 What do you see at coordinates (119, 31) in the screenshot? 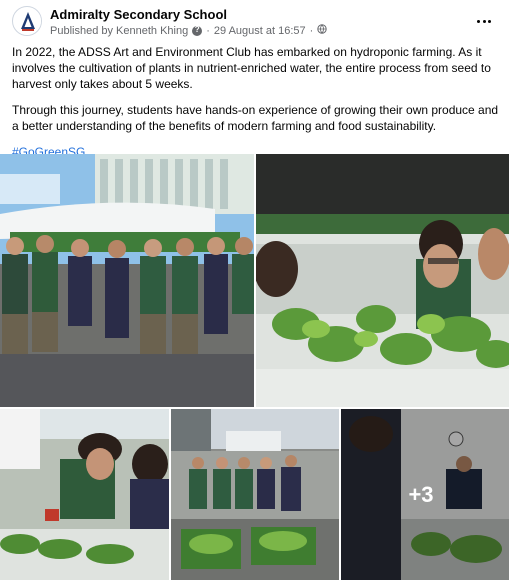
I see `published-by: Published by Kenneth Khing` at bounding box center [119, 31].